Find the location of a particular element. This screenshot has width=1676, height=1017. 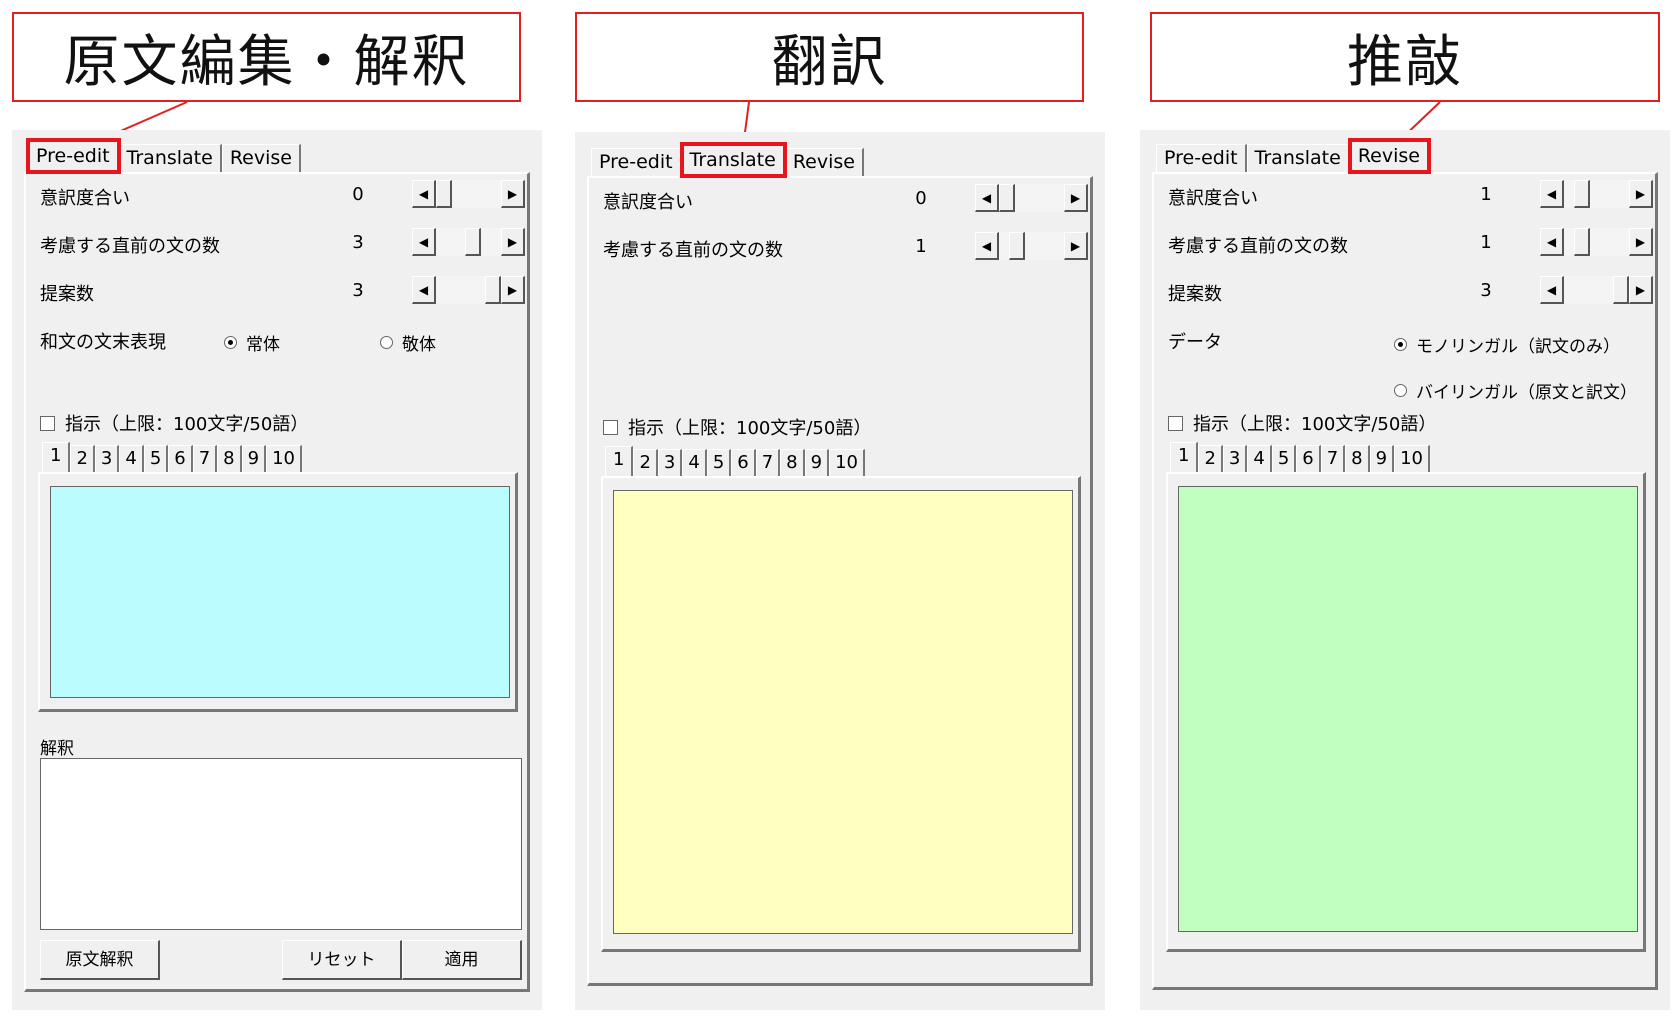

radio-polite-form: 敬体 is located at coordinates (408, 342).